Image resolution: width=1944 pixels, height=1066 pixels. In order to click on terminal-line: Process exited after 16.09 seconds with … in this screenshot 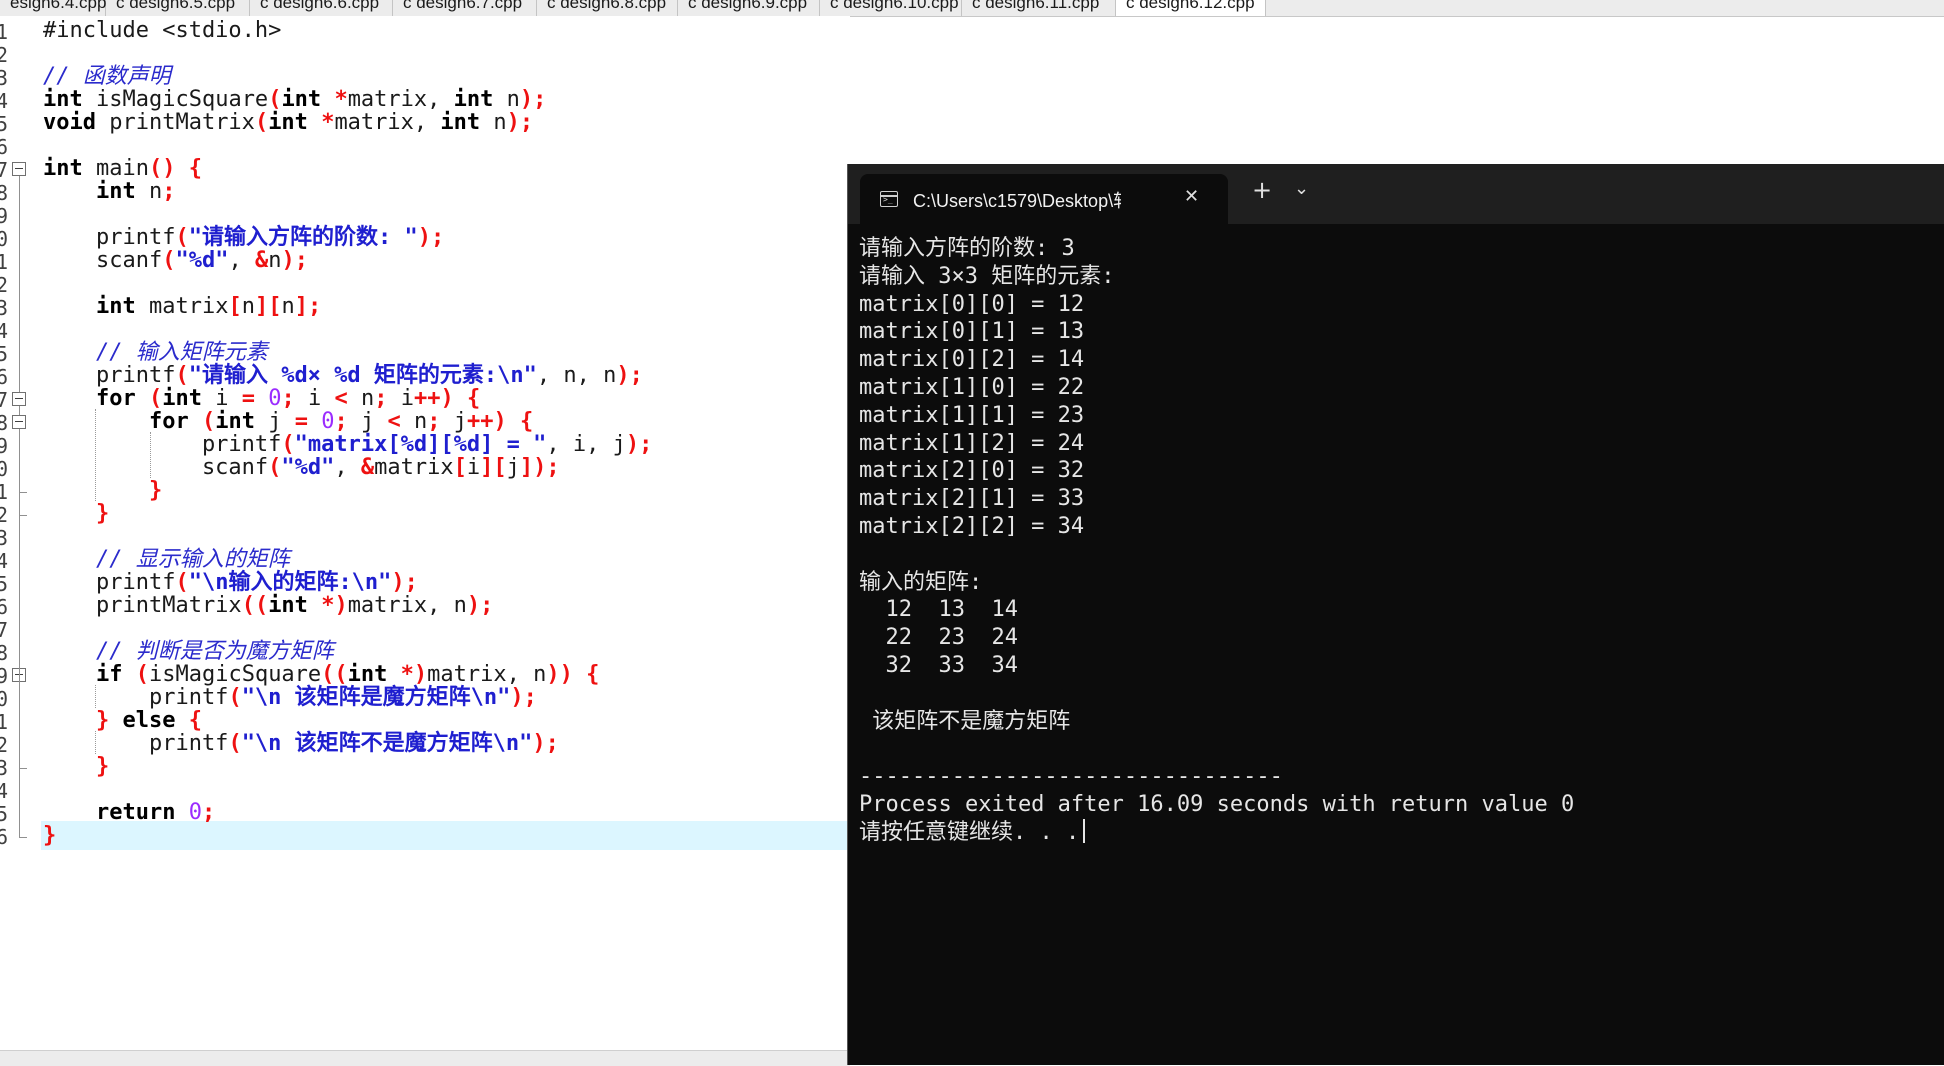, I will do `click(1217, 804)`.